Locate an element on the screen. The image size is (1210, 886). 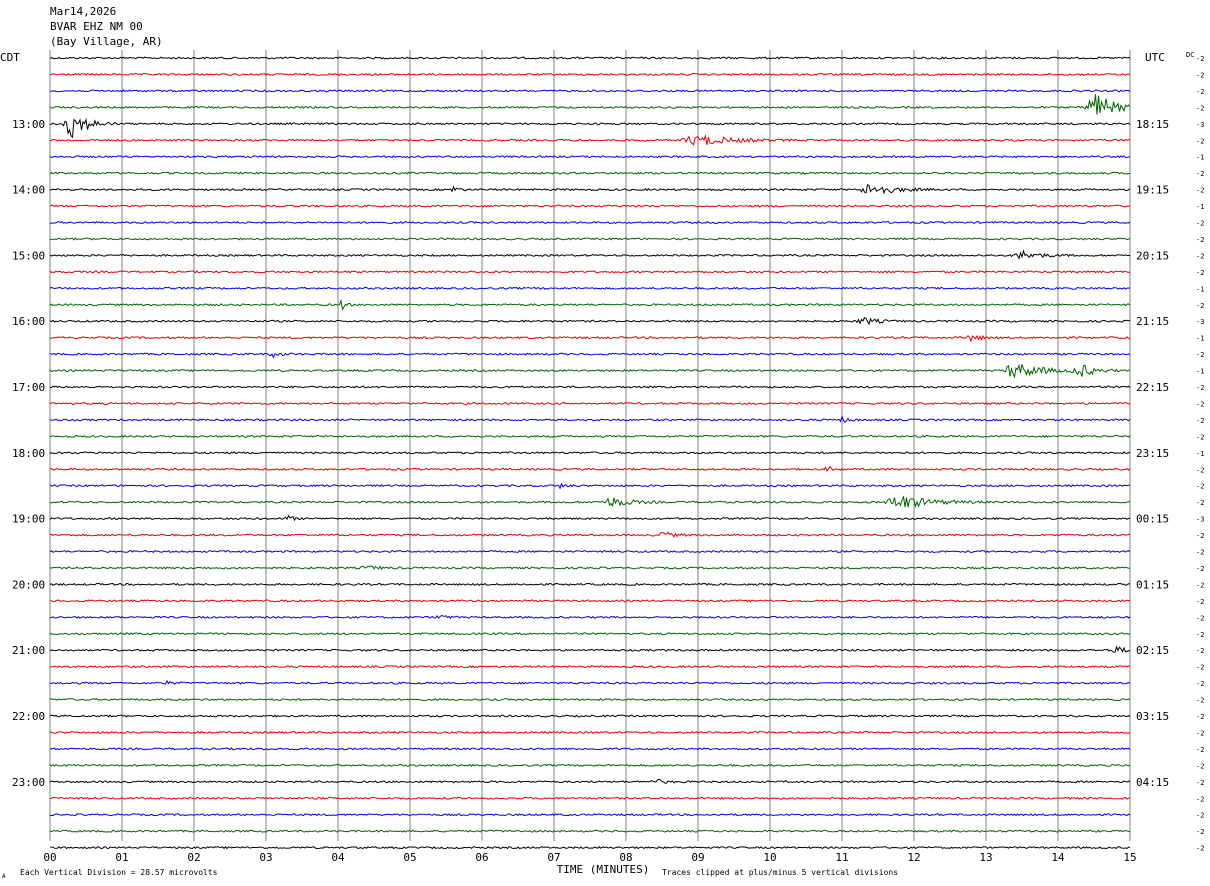
left-timezone: CDT is located at coordinates (10, 57).